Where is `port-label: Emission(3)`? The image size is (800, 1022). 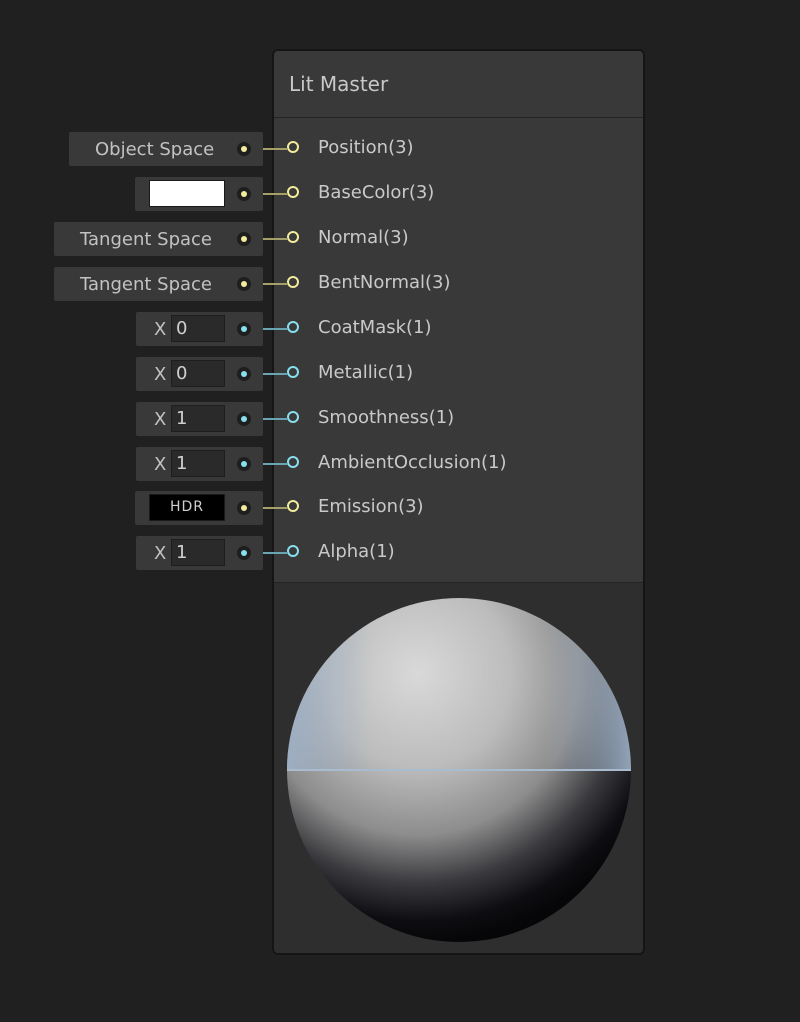
port-label: Emission(3) is located at coordinates (371, 506).